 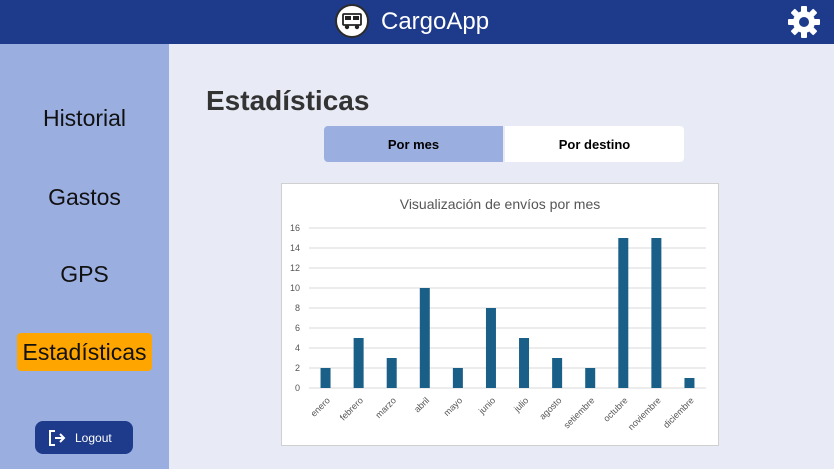 What do you see at coordinates (297, 308) in the screenshot?
I see `y-tick-label: 8` at bounding box center [297, 308].